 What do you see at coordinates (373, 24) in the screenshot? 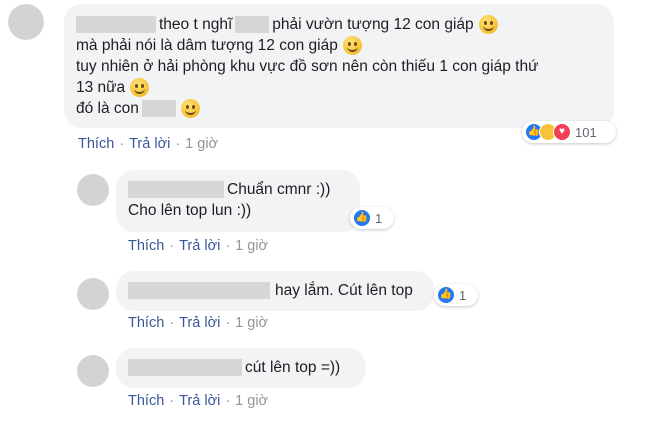
I see `comment-text: phải vườn tượng 12 con giáp` at bounding box center [373, 24].